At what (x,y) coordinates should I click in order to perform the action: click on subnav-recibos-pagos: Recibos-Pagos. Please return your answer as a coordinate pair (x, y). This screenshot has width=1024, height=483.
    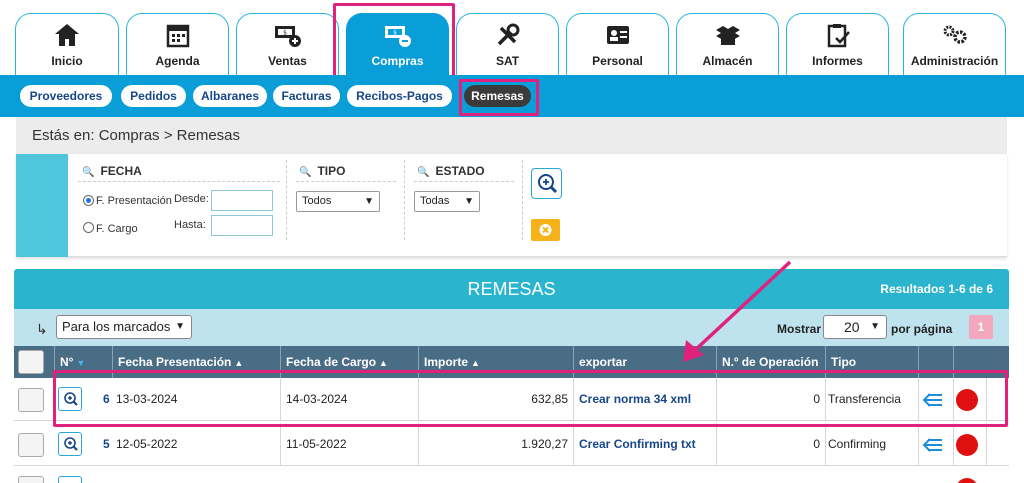
    Looking at the image, I should click on (399, 96).